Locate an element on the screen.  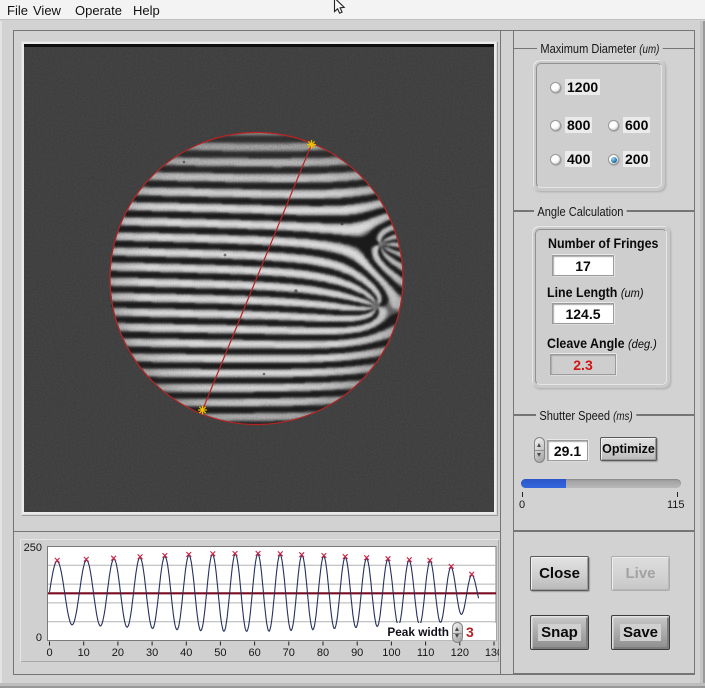
svg-text: 250 is located at coordinates (33, 548).